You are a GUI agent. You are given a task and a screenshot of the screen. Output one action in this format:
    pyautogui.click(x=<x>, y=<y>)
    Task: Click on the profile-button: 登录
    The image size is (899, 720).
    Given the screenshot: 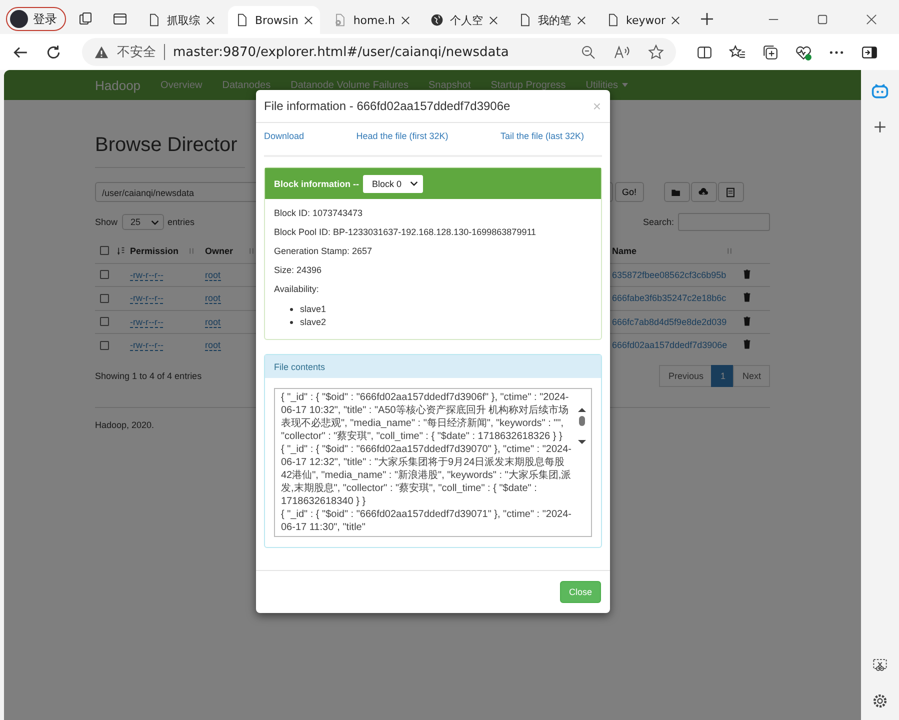 What is the action you would take?
    pyautogui.click(x=36, y=19)
    